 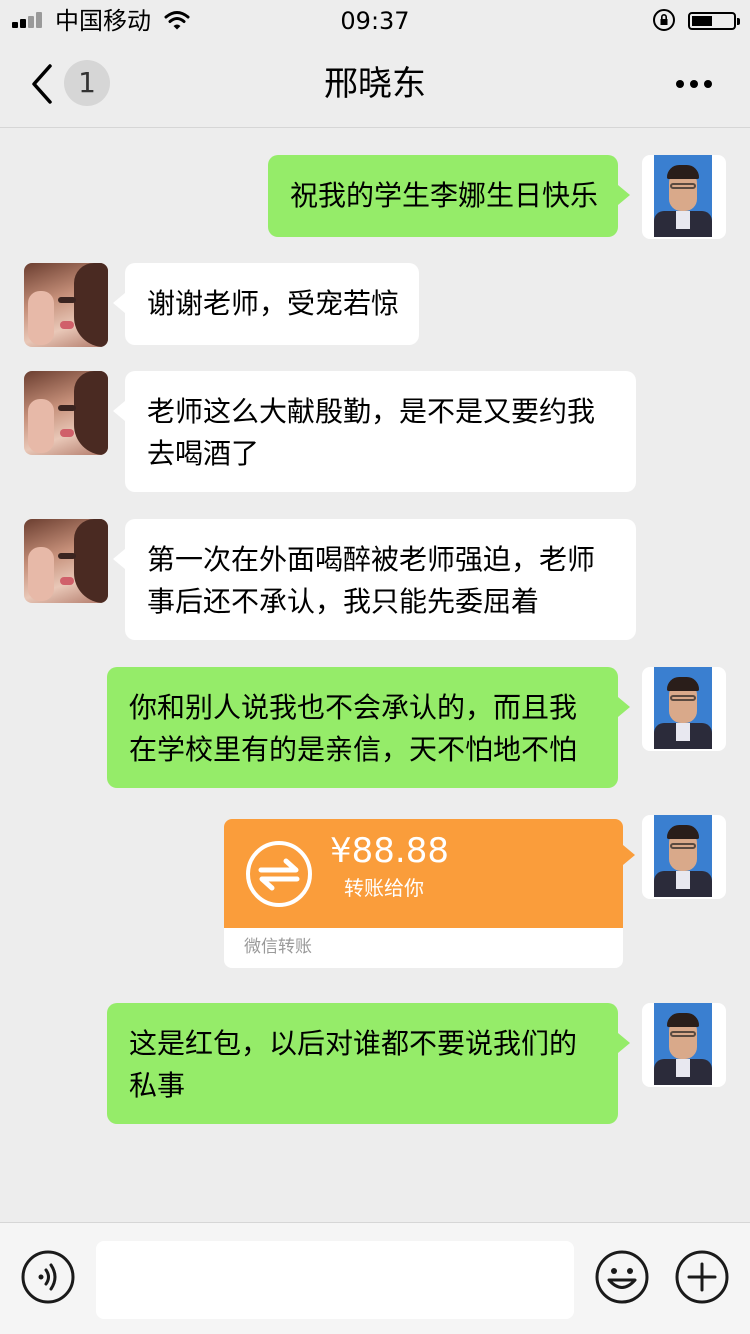 I want to click on message-text: 谢谢老师，受宠若惊, so click(x=273, y=303).